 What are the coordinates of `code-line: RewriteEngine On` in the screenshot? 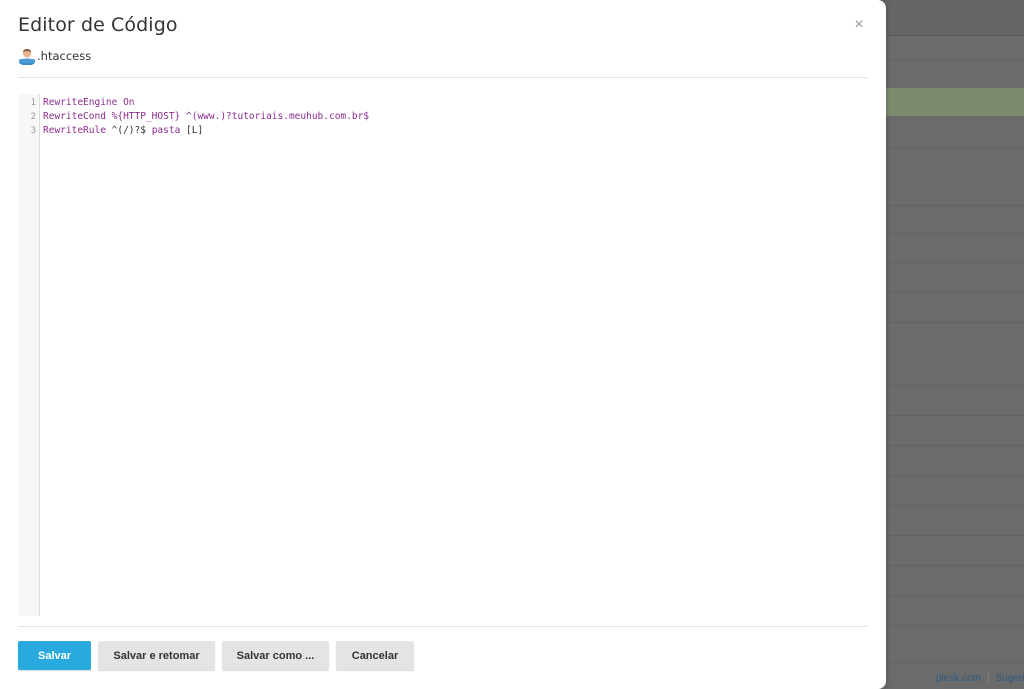 It's located at (89, 102).